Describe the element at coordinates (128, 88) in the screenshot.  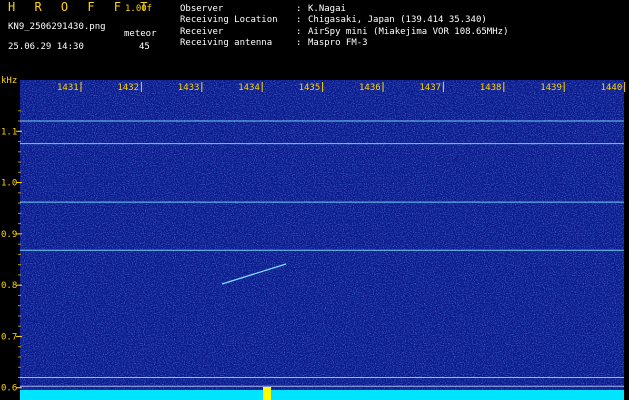
I see `x-tick-label: 1432` at that location.